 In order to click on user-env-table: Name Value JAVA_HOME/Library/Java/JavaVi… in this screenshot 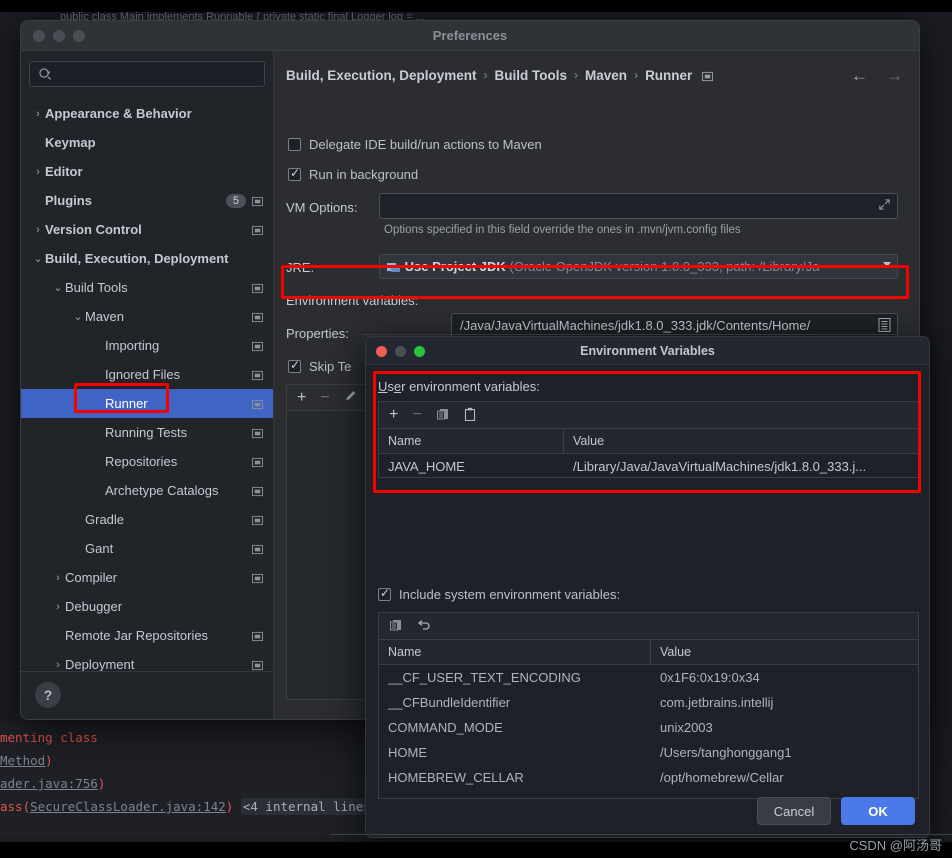, I will do `click(648, 453)`.